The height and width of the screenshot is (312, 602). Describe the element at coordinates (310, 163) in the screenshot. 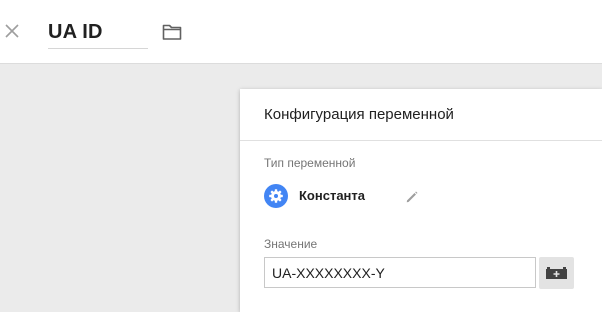

I see `variable-type-label: Тип переменной` at that location.